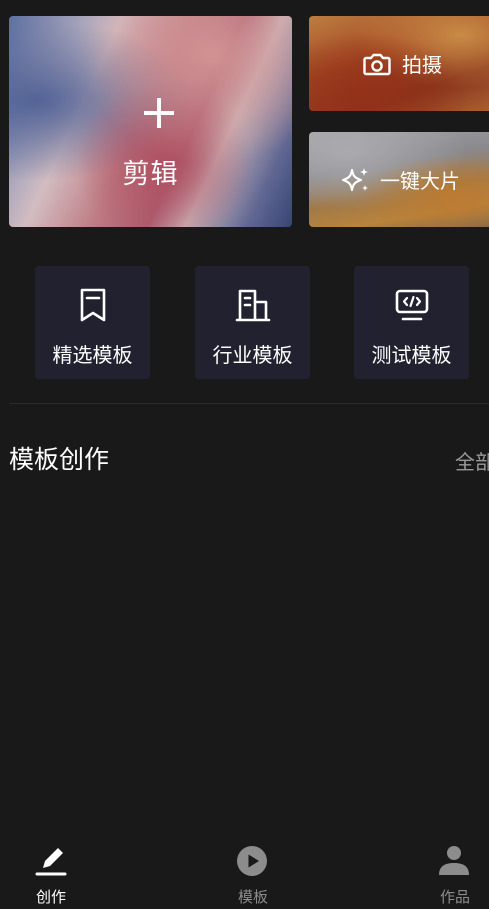 This screenshot has width=489, height=909. I want to click on one-click-card-content: 一键大片, so click(399, 179).